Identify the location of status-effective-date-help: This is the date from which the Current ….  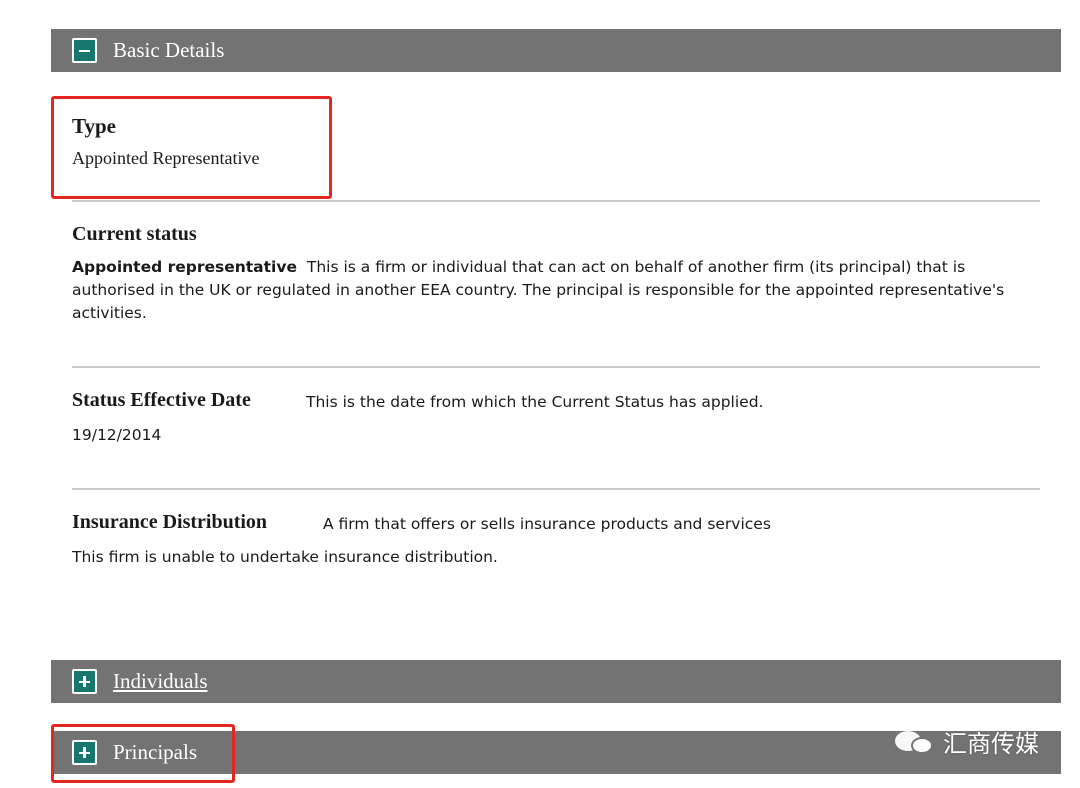
(535, 402).